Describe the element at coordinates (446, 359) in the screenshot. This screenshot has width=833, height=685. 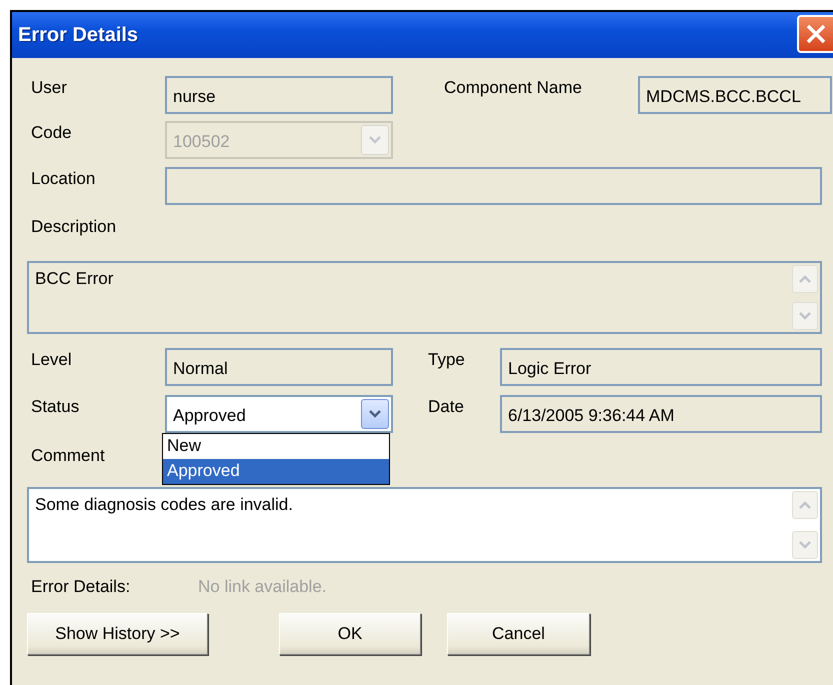
I see `field-label: Type` at that location.